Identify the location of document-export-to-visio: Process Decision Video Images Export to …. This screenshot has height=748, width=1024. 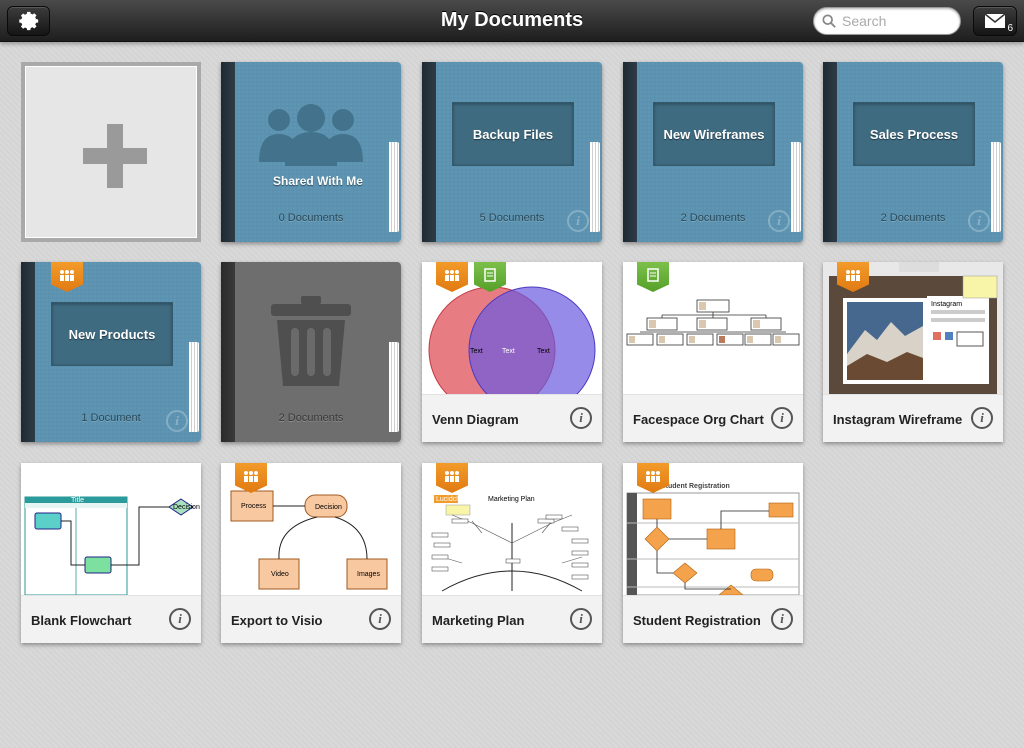
(311, 553).